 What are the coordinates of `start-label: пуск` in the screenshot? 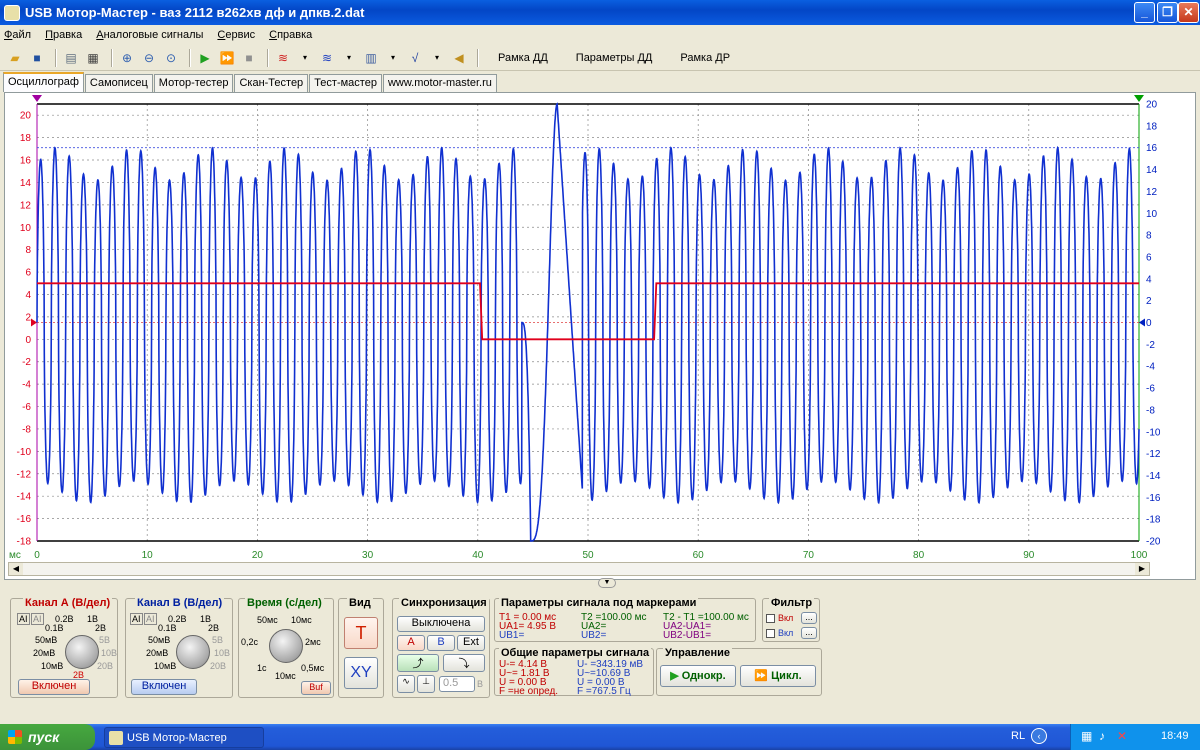 It's located at (44, 737).